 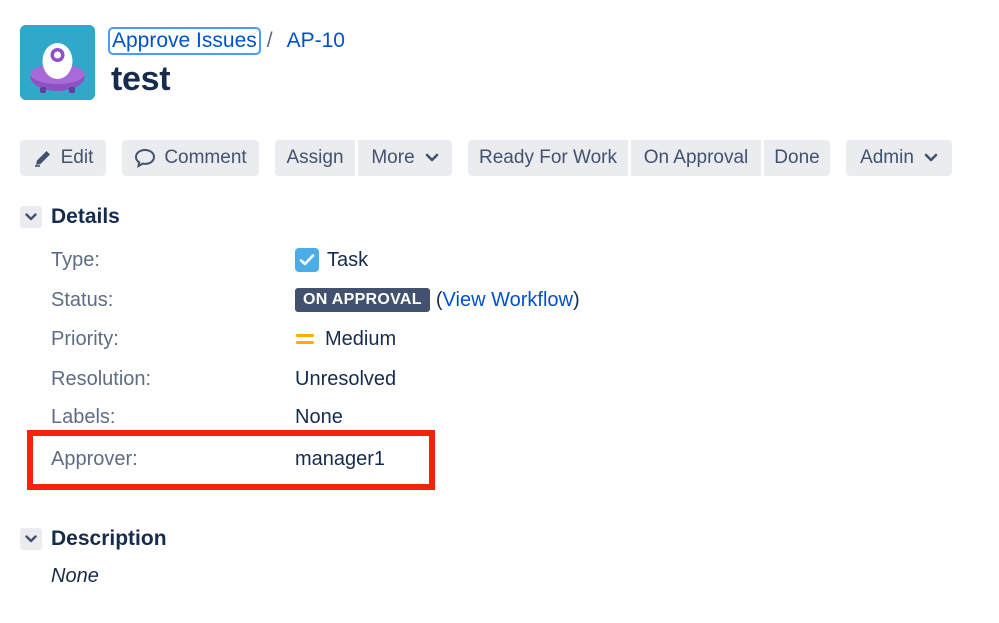 I want to click on approver-highlight-box, so click(x=231, y=460).